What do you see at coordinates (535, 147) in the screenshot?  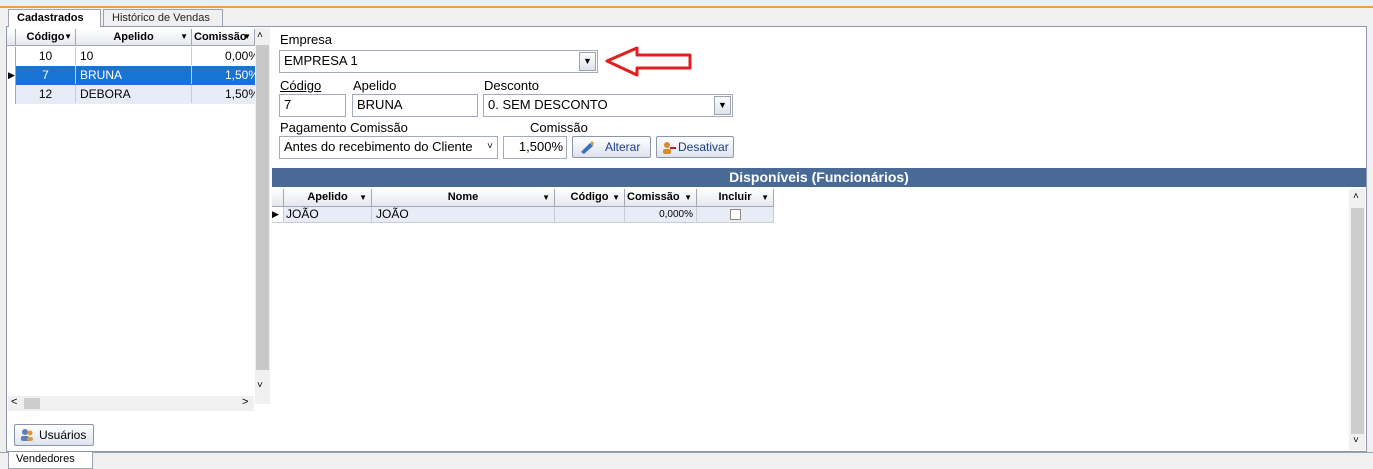 I see `comissao-field: 1,500%` at bounding box center [535, 147].